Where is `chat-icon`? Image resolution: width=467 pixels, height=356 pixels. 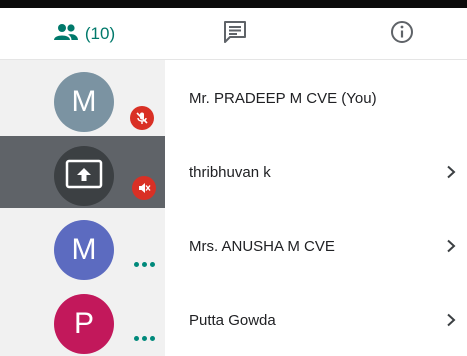
chat-icon is located at coordinates (235, 34).